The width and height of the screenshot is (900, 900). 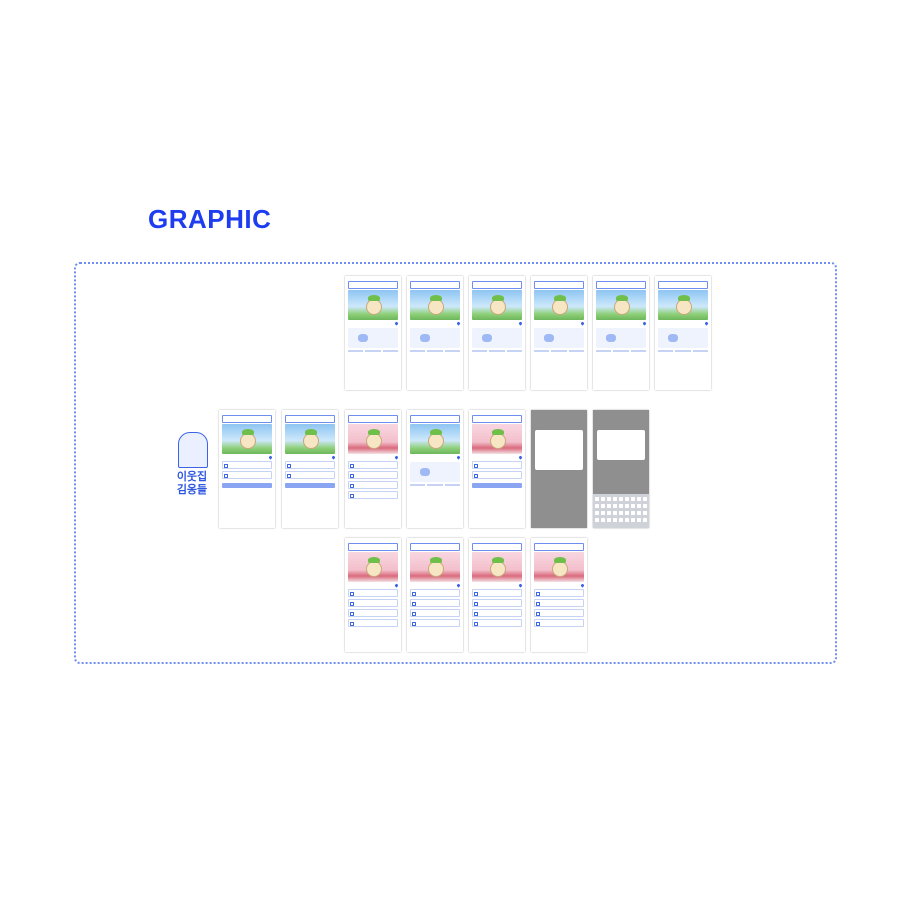 What do you see at coordinates (621, 511) in the screenshot?
I see `keyboard` at bounding box center [621, 511].